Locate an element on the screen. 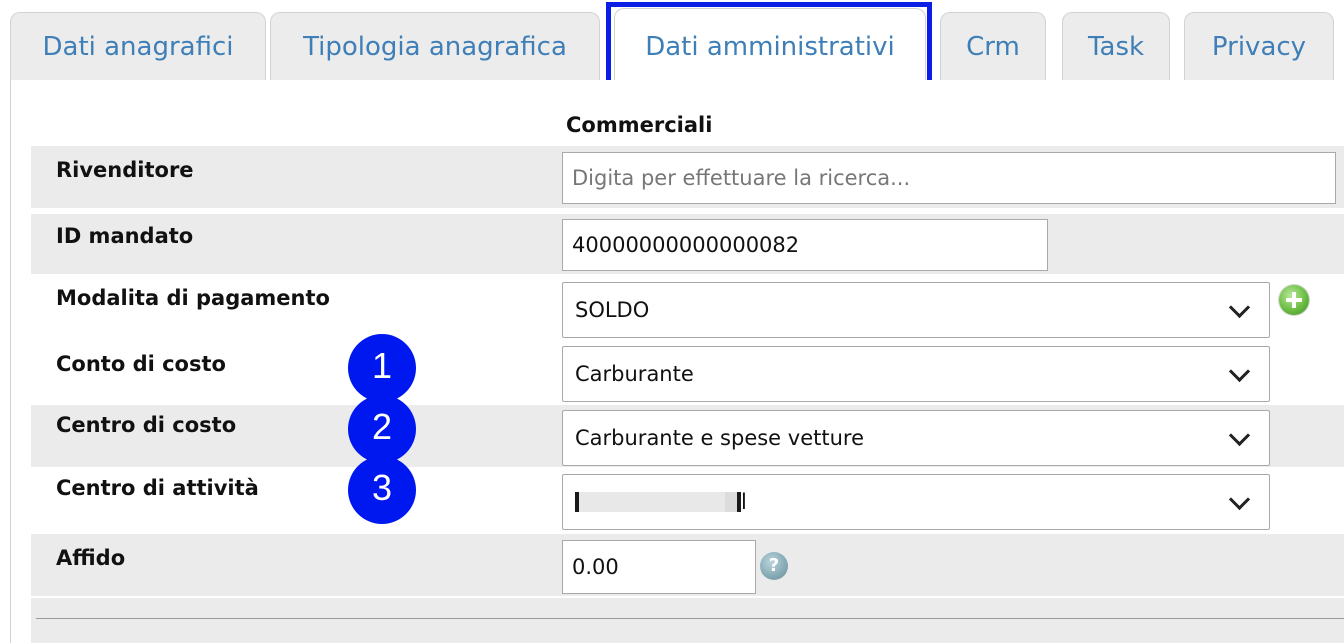 Image resolution: width=1344 pixels, height=643 pixels. section-title: Commerciali is located at coordinates (639, 125).